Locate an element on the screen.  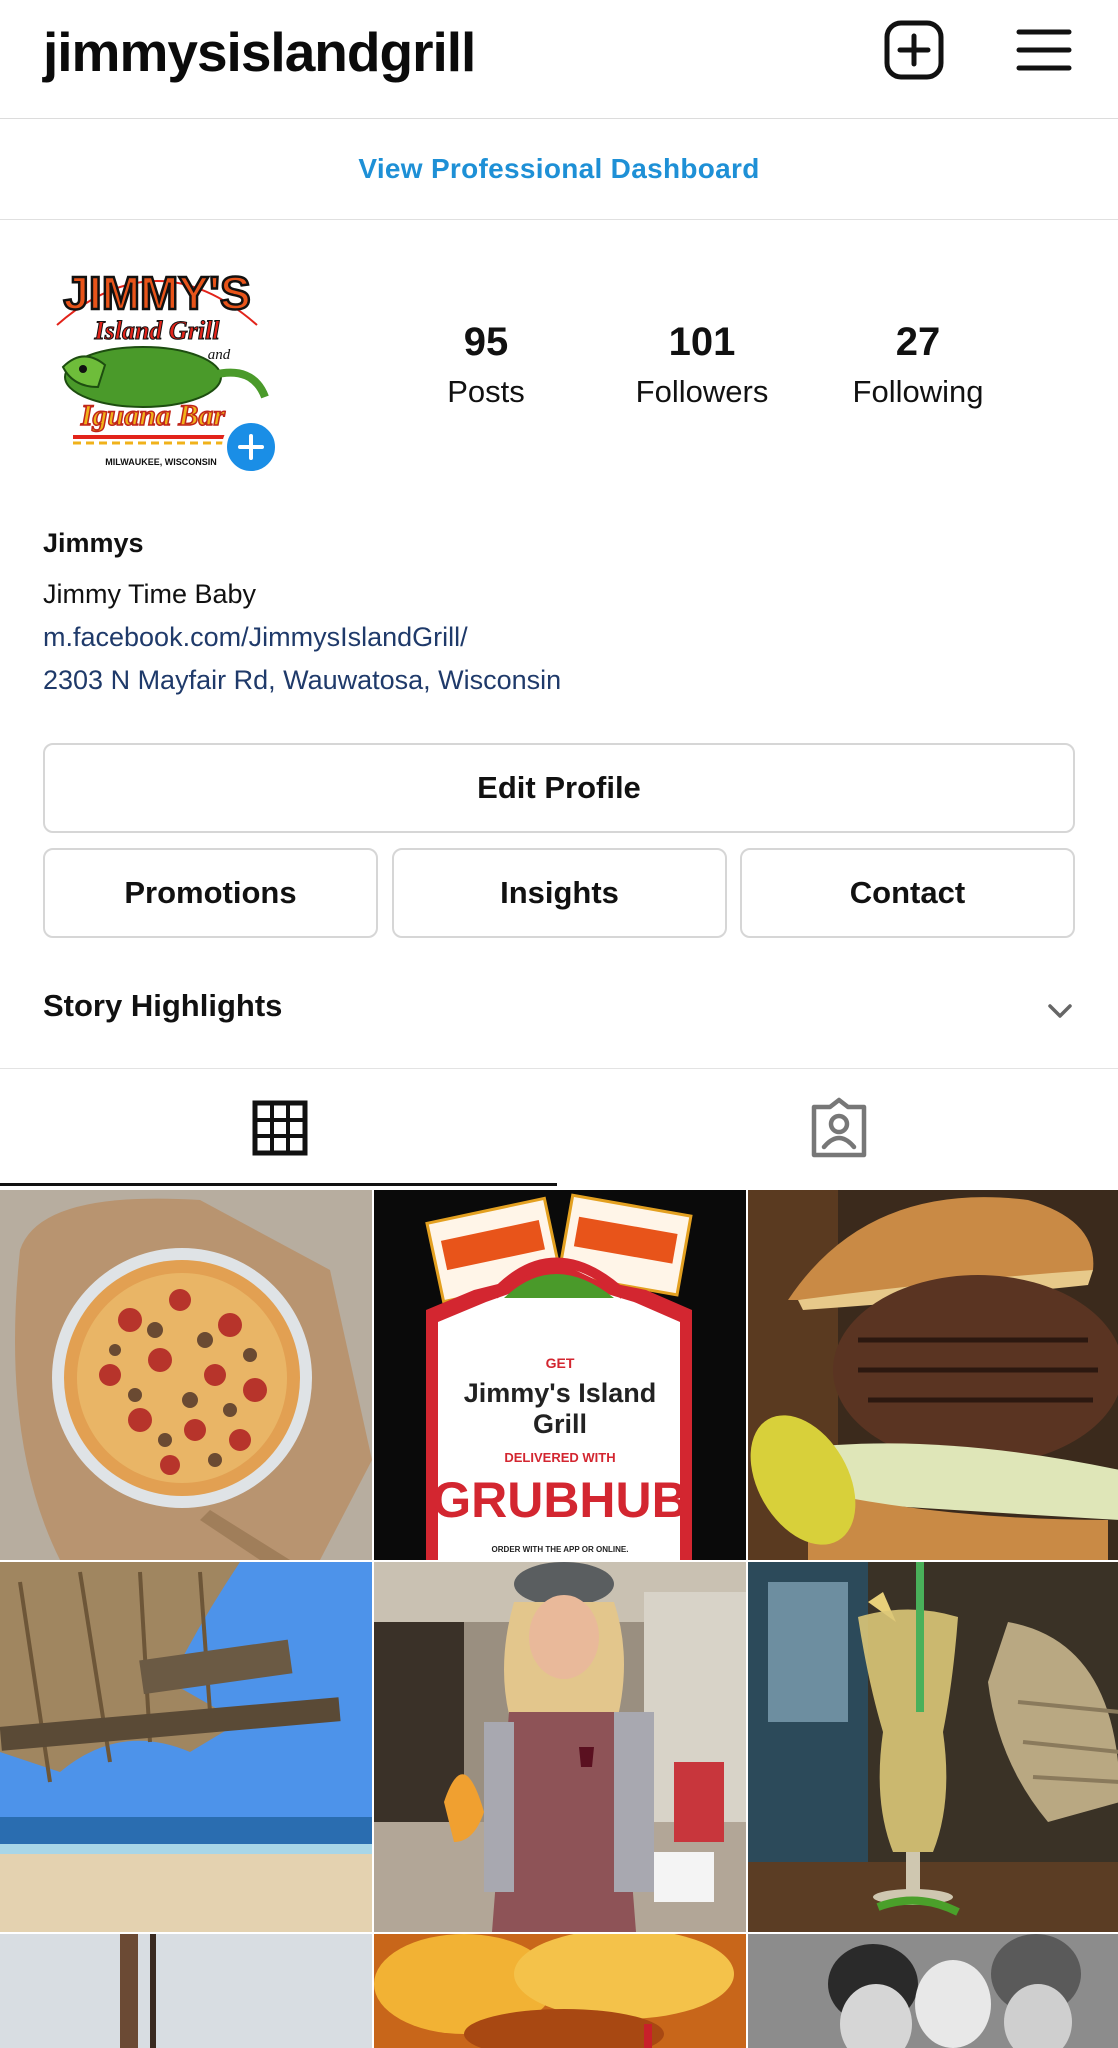
post-thumbnail-cocktail is located at coordinates (933, 1747).